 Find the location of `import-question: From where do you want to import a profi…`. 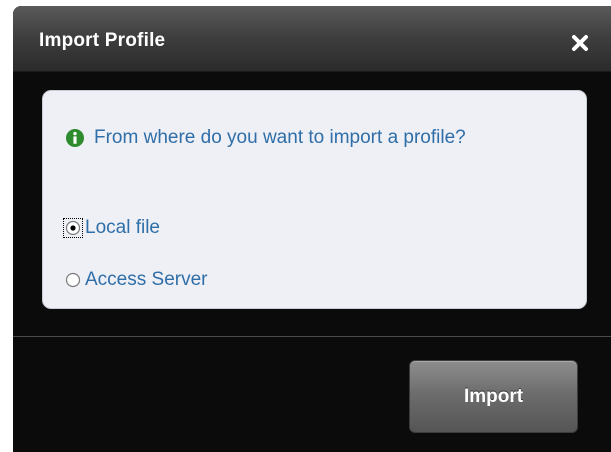

import-question: From where do you want to import a profi… is located at coordinates (280, 137).